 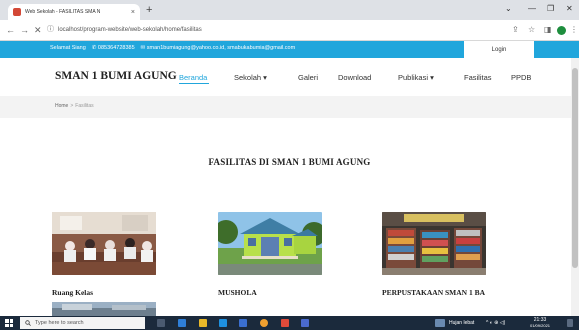 I want to click on side-panel-icon: ◨, so click(x=548, y=30).